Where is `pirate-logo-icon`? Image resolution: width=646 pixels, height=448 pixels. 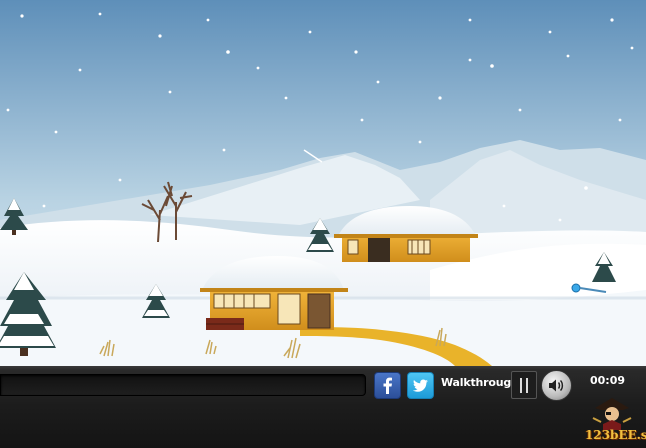 pirate-logo-icon is located at coordinates (612, 414).